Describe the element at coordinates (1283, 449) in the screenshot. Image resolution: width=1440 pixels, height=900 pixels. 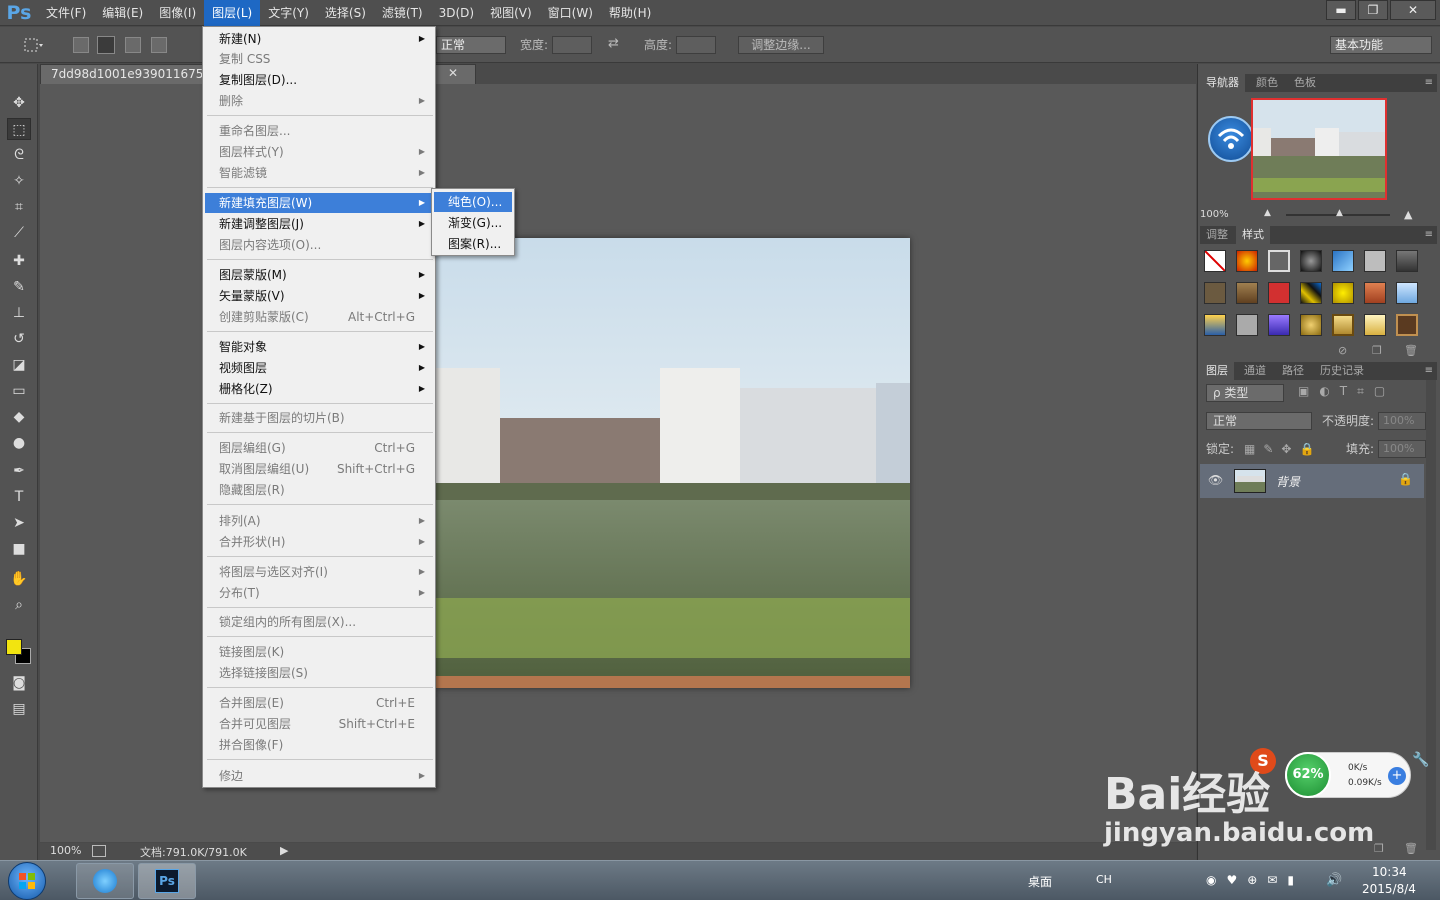
I see `lock-icons: ▦✎✥🔒` at that location.